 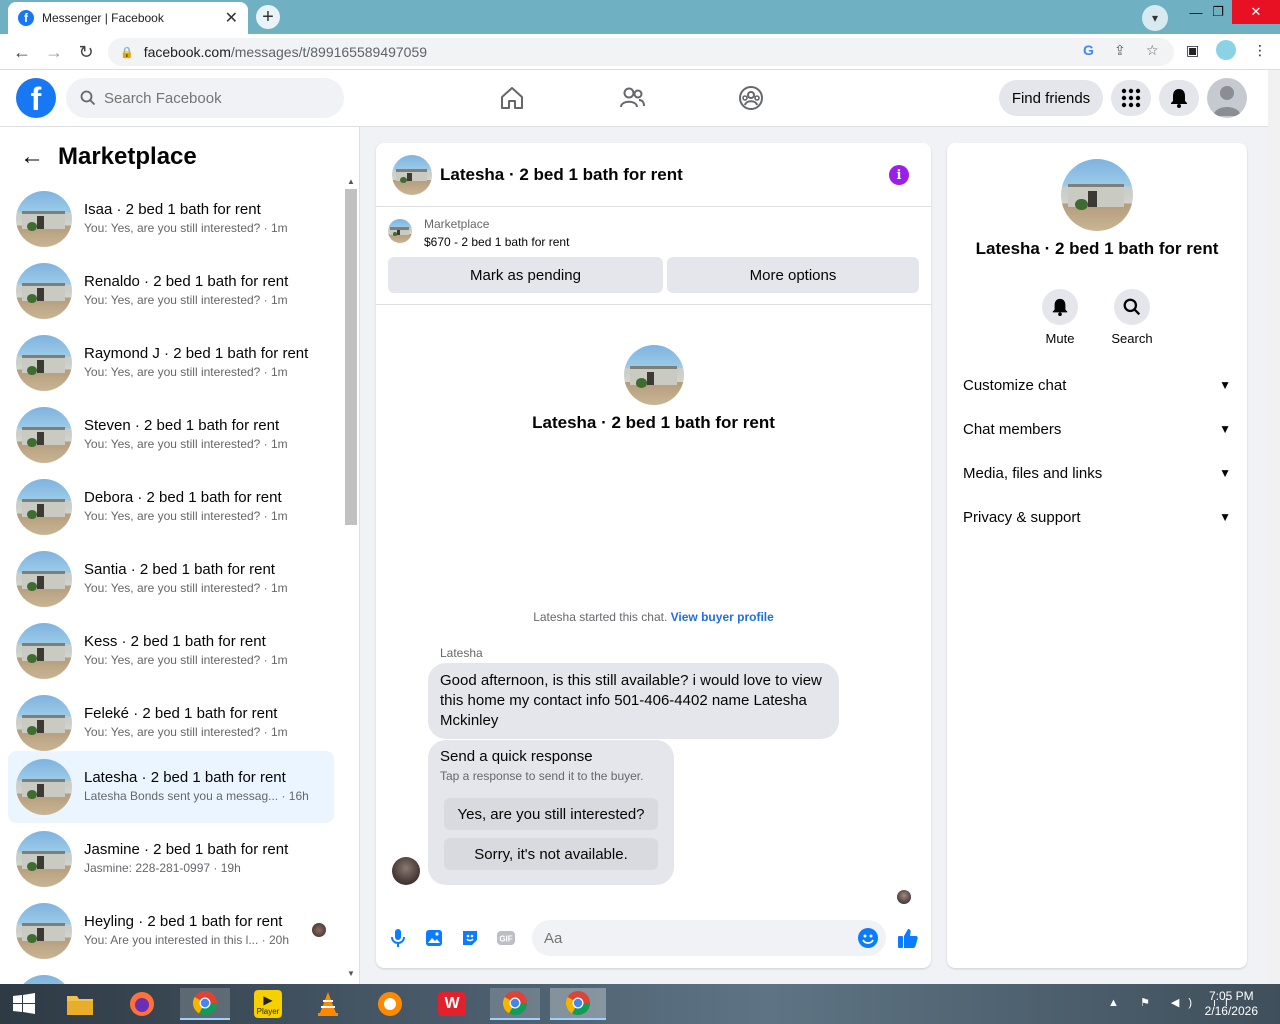 What do you see at coordinates (561, 175) in the screenshot?
I see `chat-title: Latesha · 2 bed 1 bath for rent` at bounding box center [561, 175].